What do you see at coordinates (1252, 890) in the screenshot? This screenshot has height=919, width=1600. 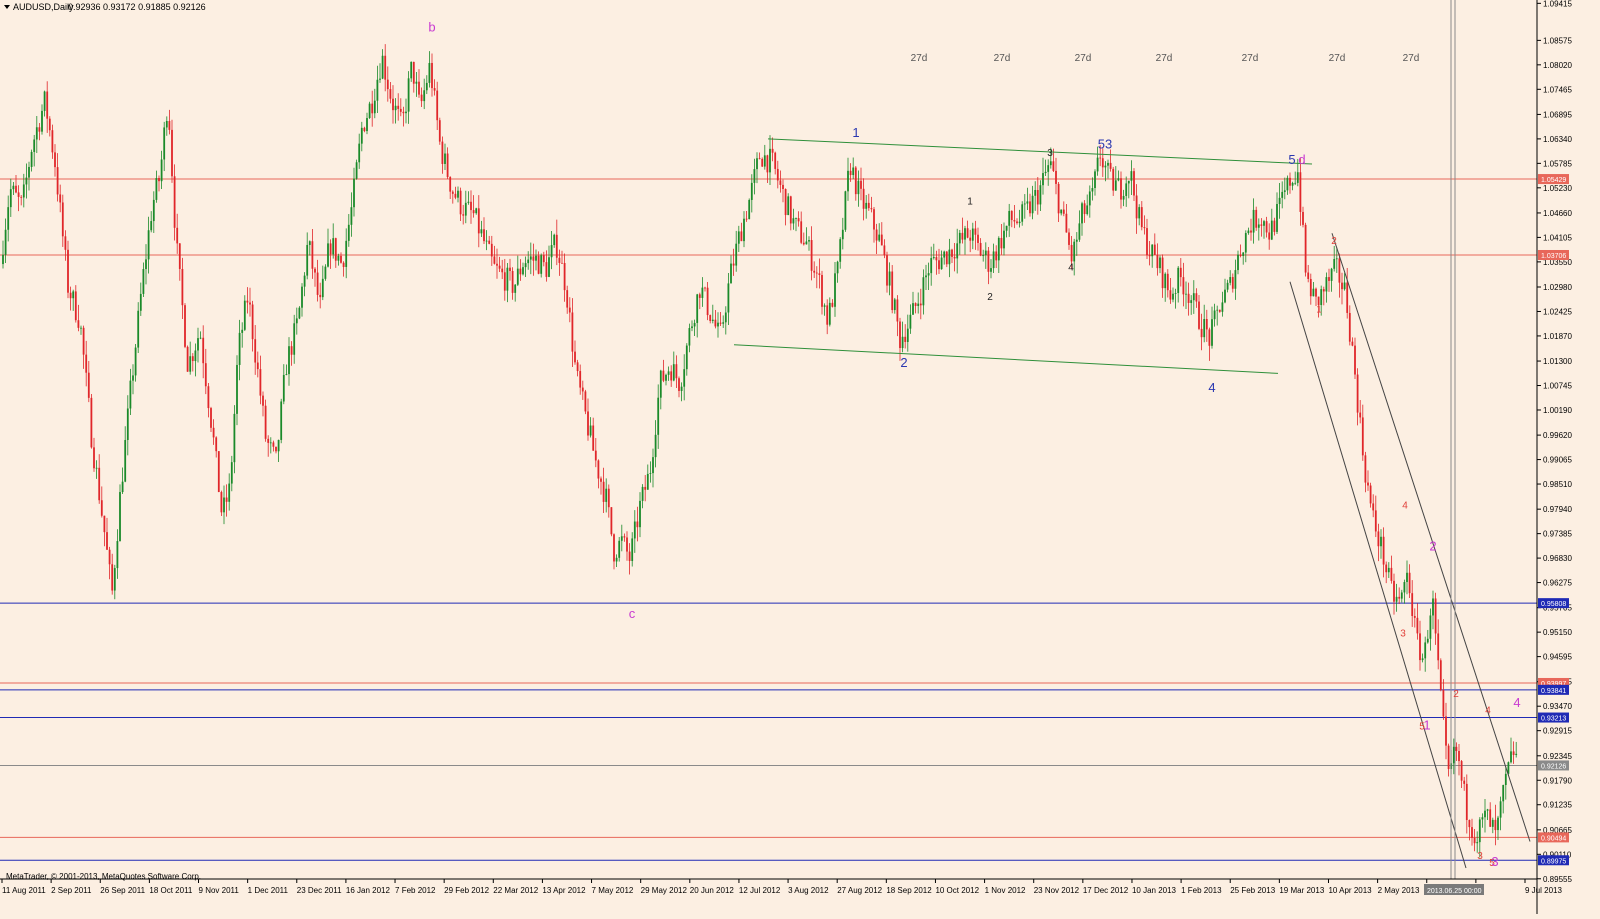 I see `x-tick-label: 25 Feb 2013` at bounding box center [1252, 890].